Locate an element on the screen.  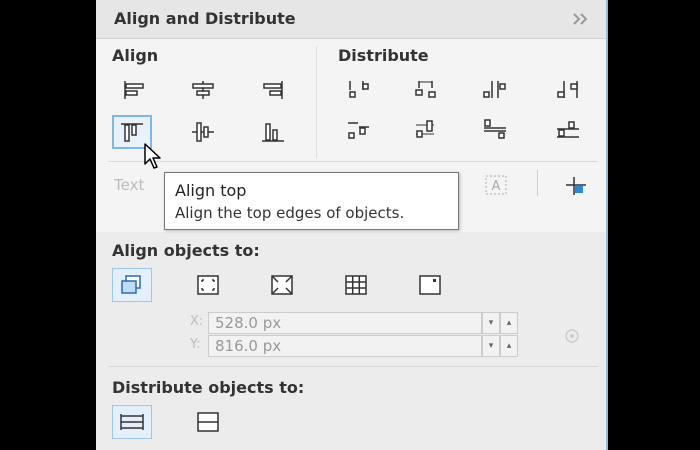
svg-text: A is located at coordinates (496, 186).